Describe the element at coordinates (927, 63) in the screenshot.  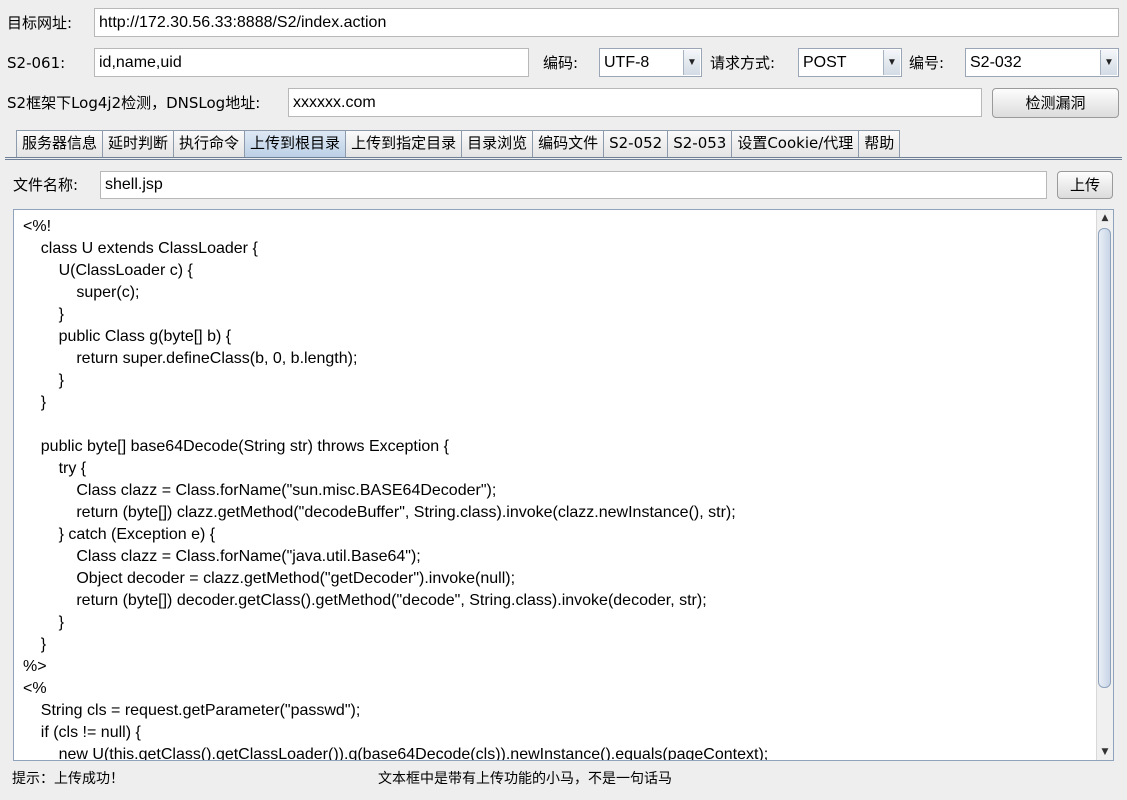
I see `vuln-id-label: 编号:` at that location.